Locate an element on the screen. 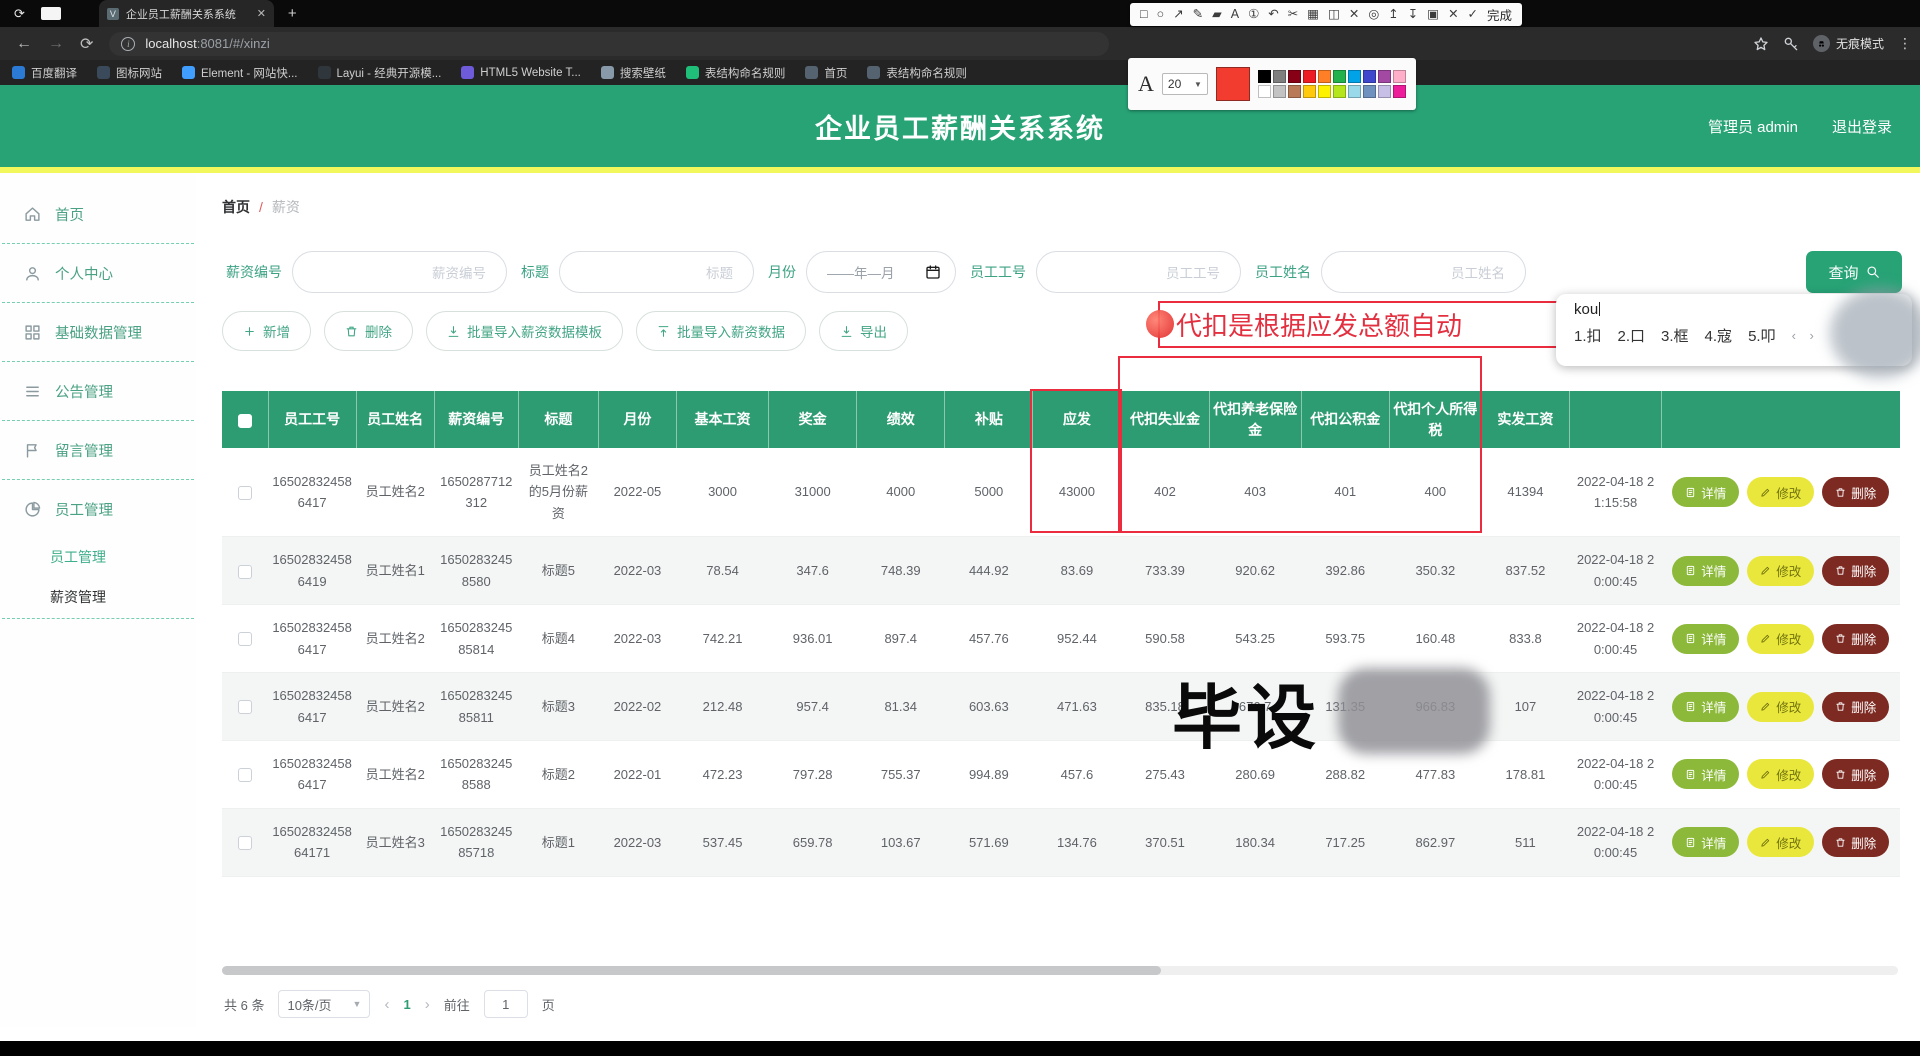  sidebar-item-留言管理: 留言管理 is located at coordinates (98, 450).